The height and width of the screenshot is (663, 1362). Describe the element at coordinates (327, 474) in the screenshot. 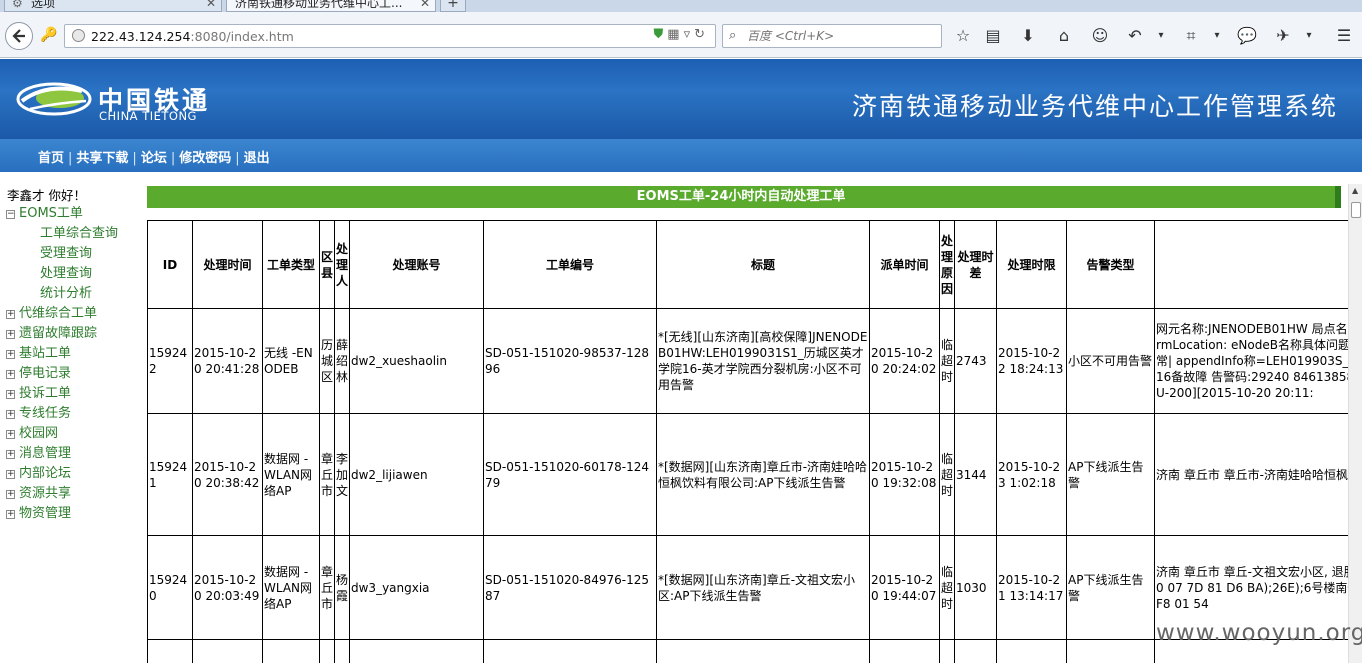

I see `cell-district: 章丘市` at that location.